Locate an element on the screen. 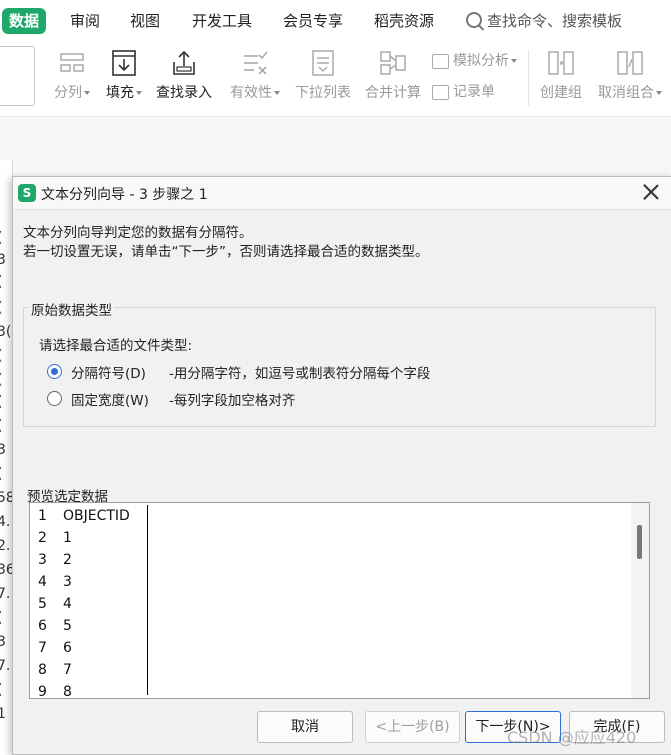 The height and width of the screenshot is (755, 671). scrollbar-thumb is located at coordinates (639, 542).